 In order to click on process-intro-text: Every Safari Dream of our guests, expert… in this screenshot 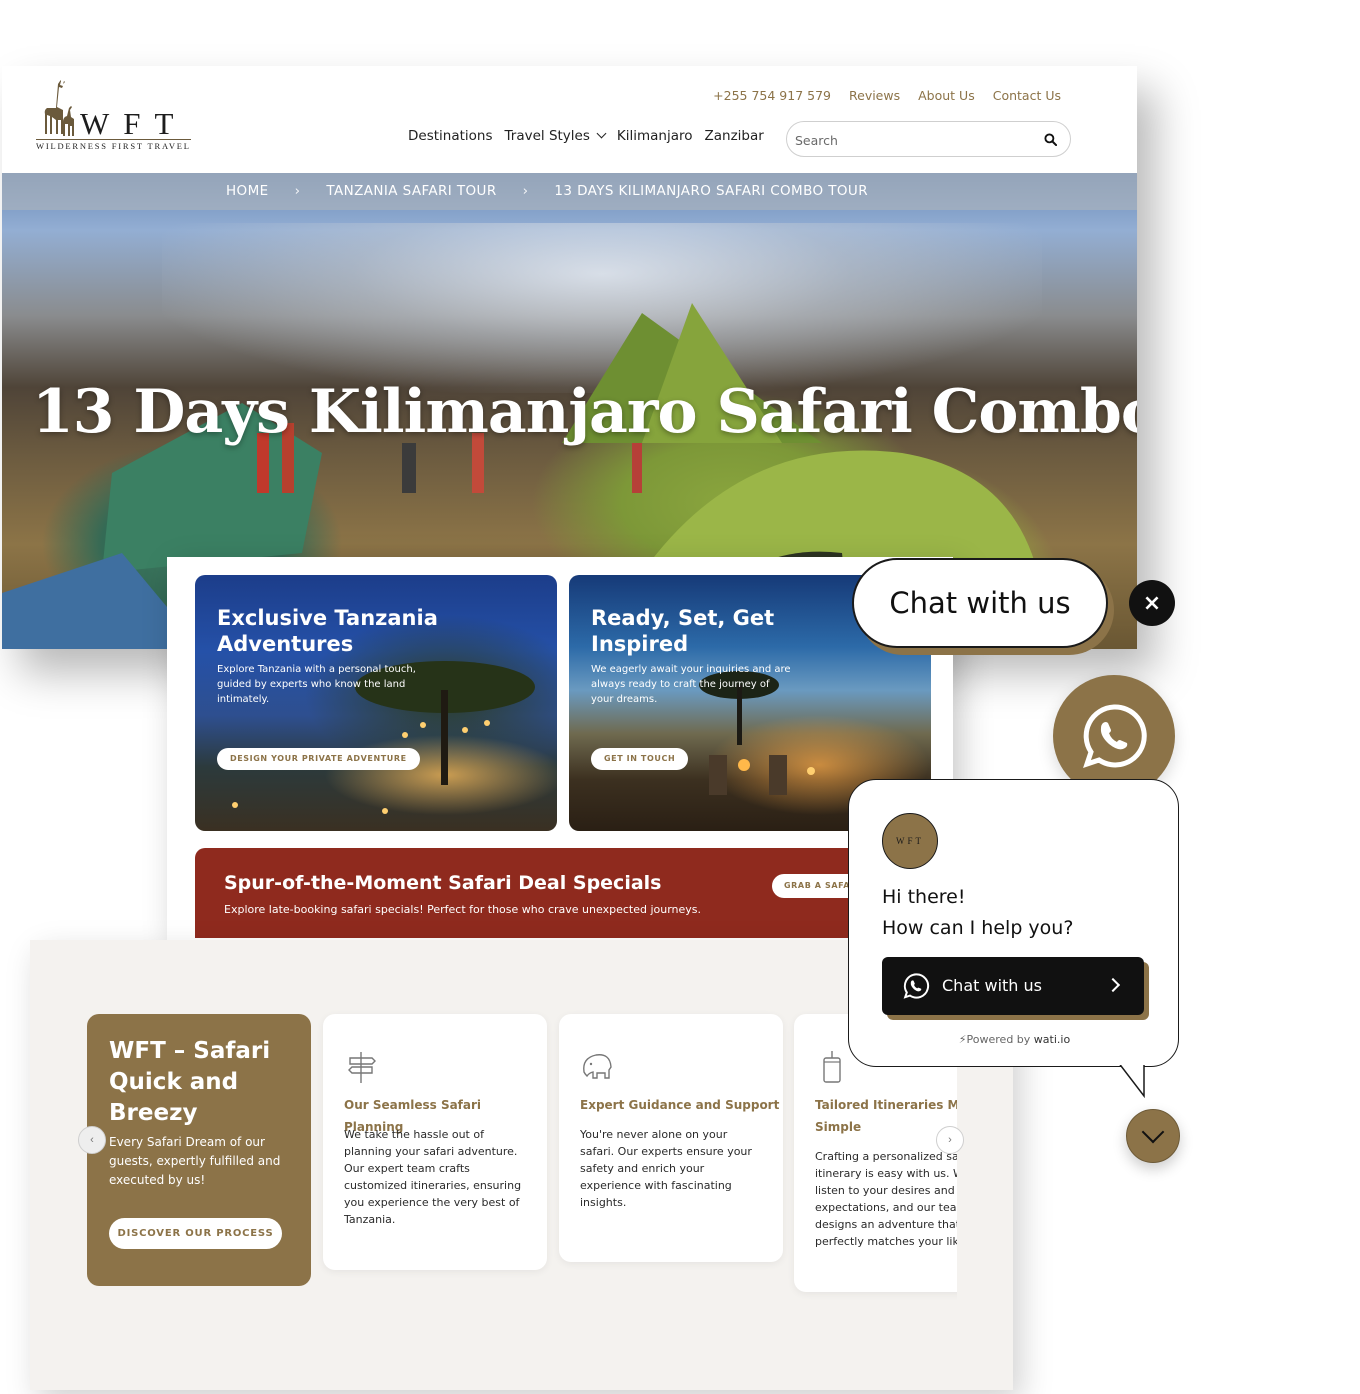, I will do `click(195, 1161)`.